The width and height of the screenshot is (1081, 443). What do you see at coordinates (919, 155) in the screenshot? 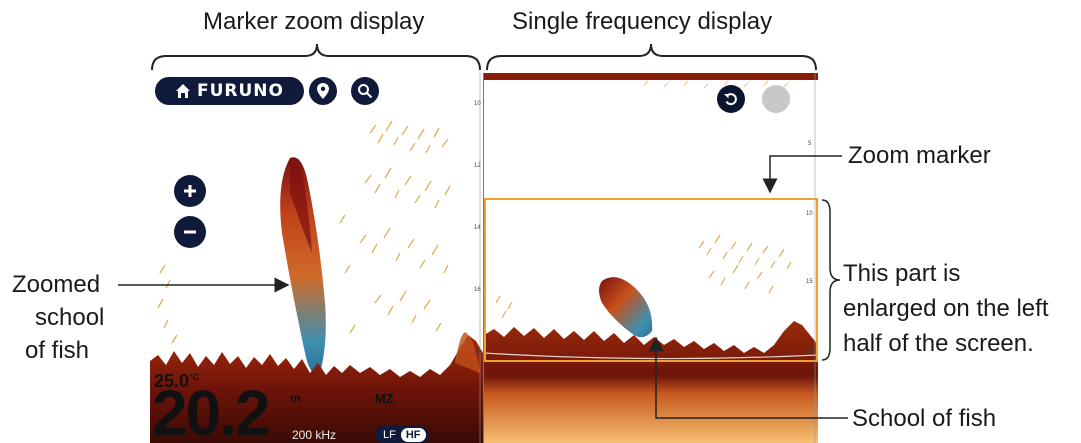
I see `label-zoom-marker: Zoom marker` at bounding box center [919, 155].